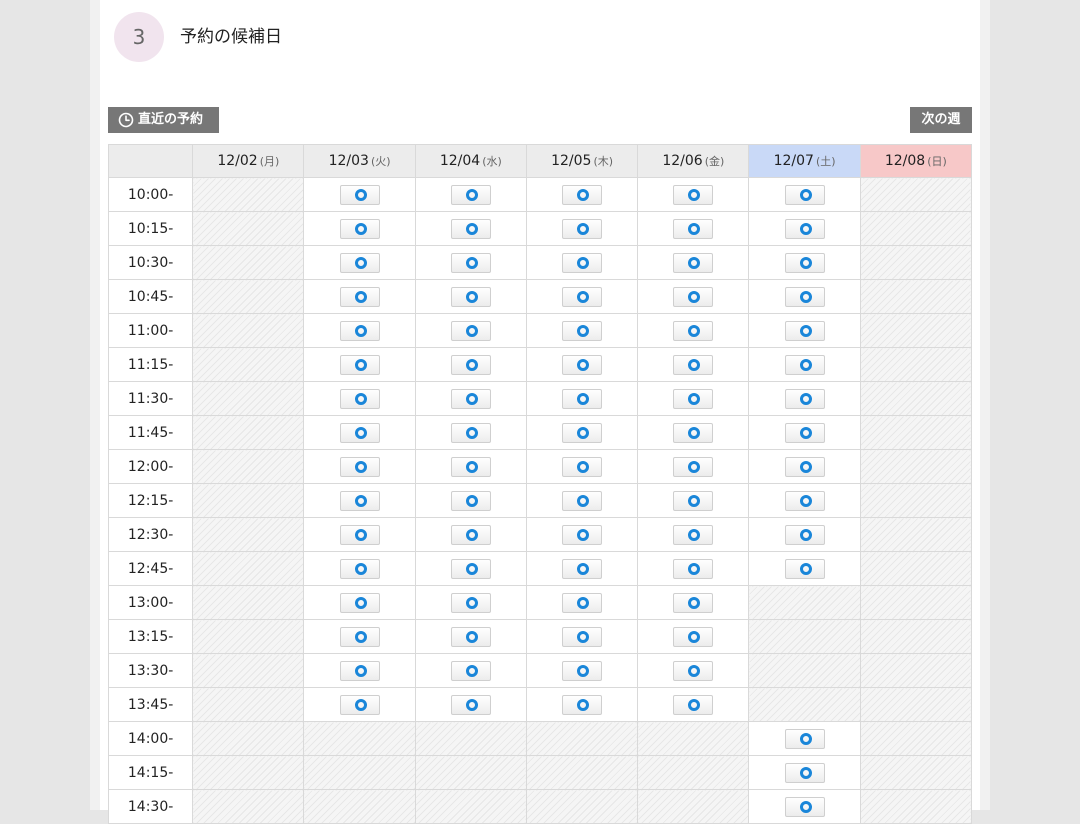 The width and height of the screenshot is (1080, 824). What do you see at coordinates (682, 161) in the screenshot?
I see `day-header-date: 12/06` at bounding box center [682, 161].